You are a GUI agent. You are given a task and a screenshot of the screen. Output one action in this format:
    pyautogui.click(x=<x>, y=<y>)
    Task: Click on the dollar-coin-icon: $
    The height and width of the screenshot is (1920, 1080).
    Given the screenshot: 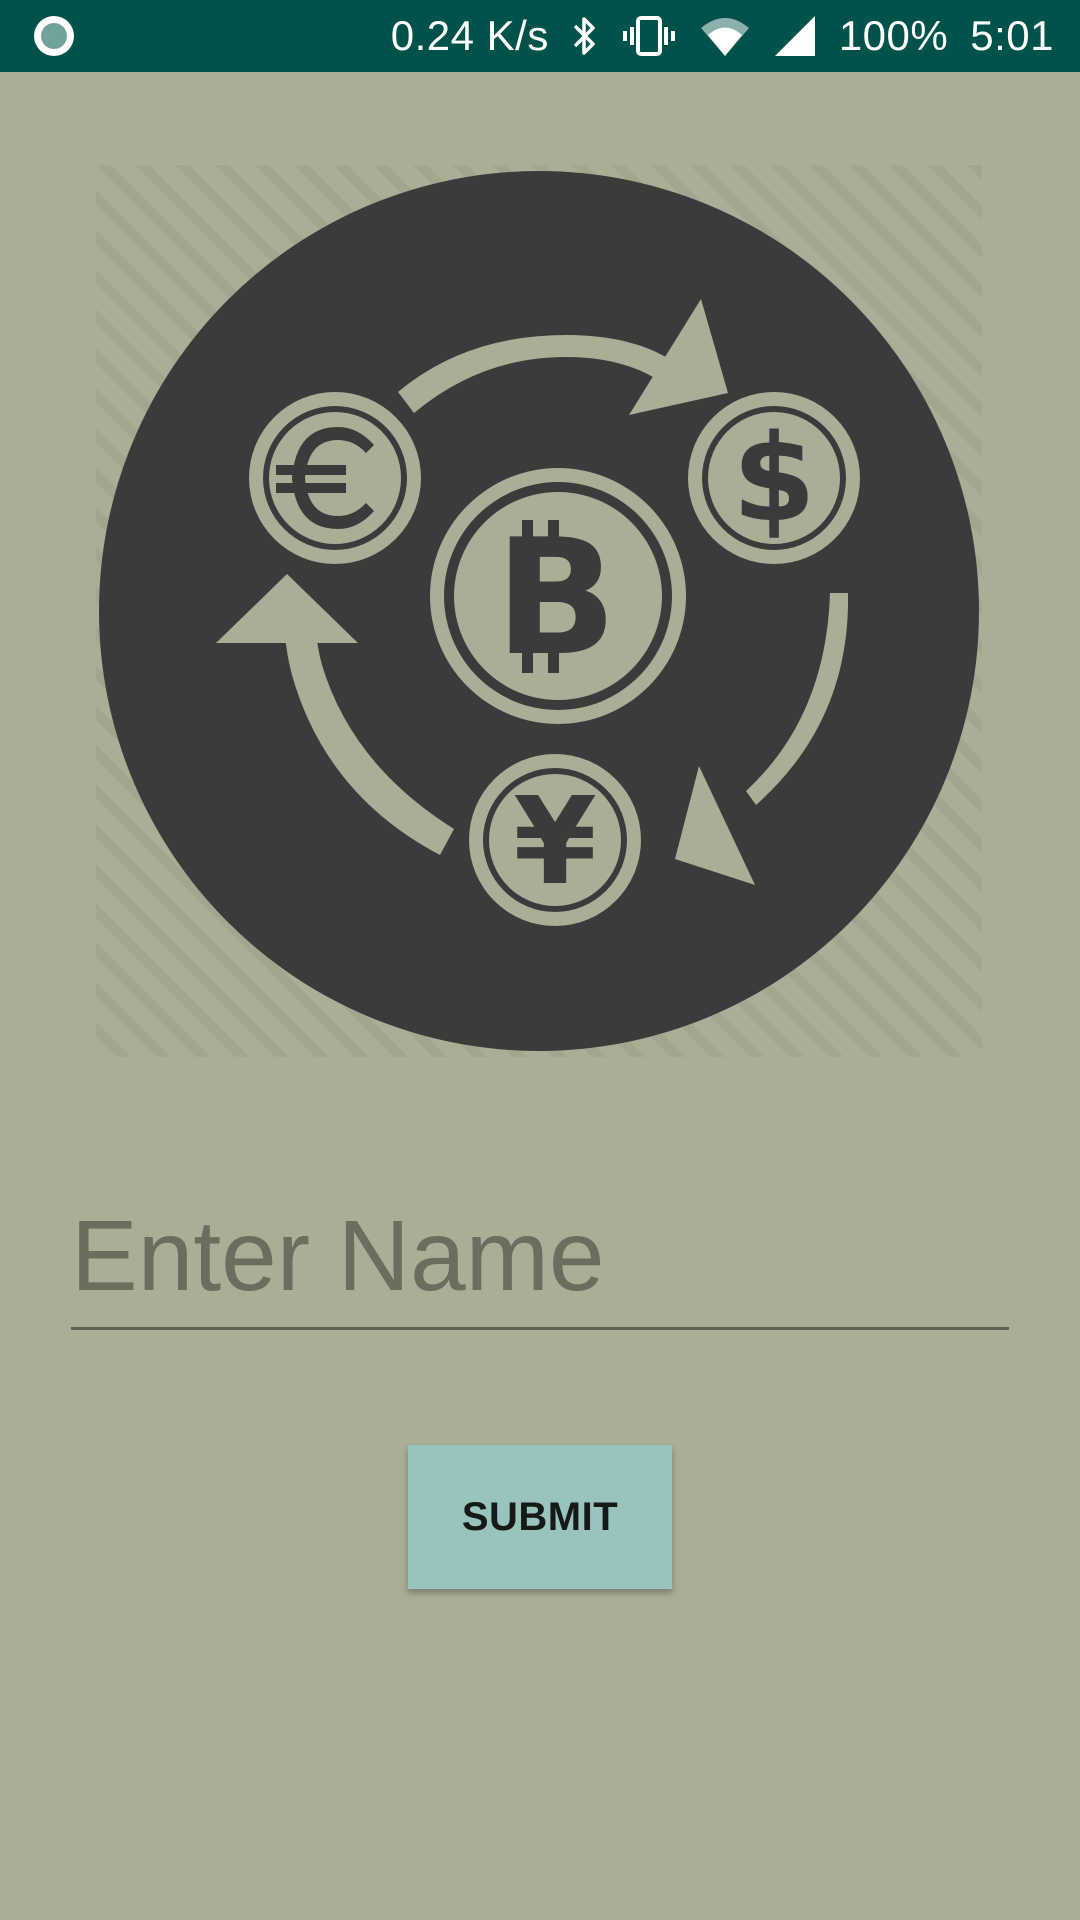 What is the action you would take?
    pyautogui.click(x=774, y=478)
    